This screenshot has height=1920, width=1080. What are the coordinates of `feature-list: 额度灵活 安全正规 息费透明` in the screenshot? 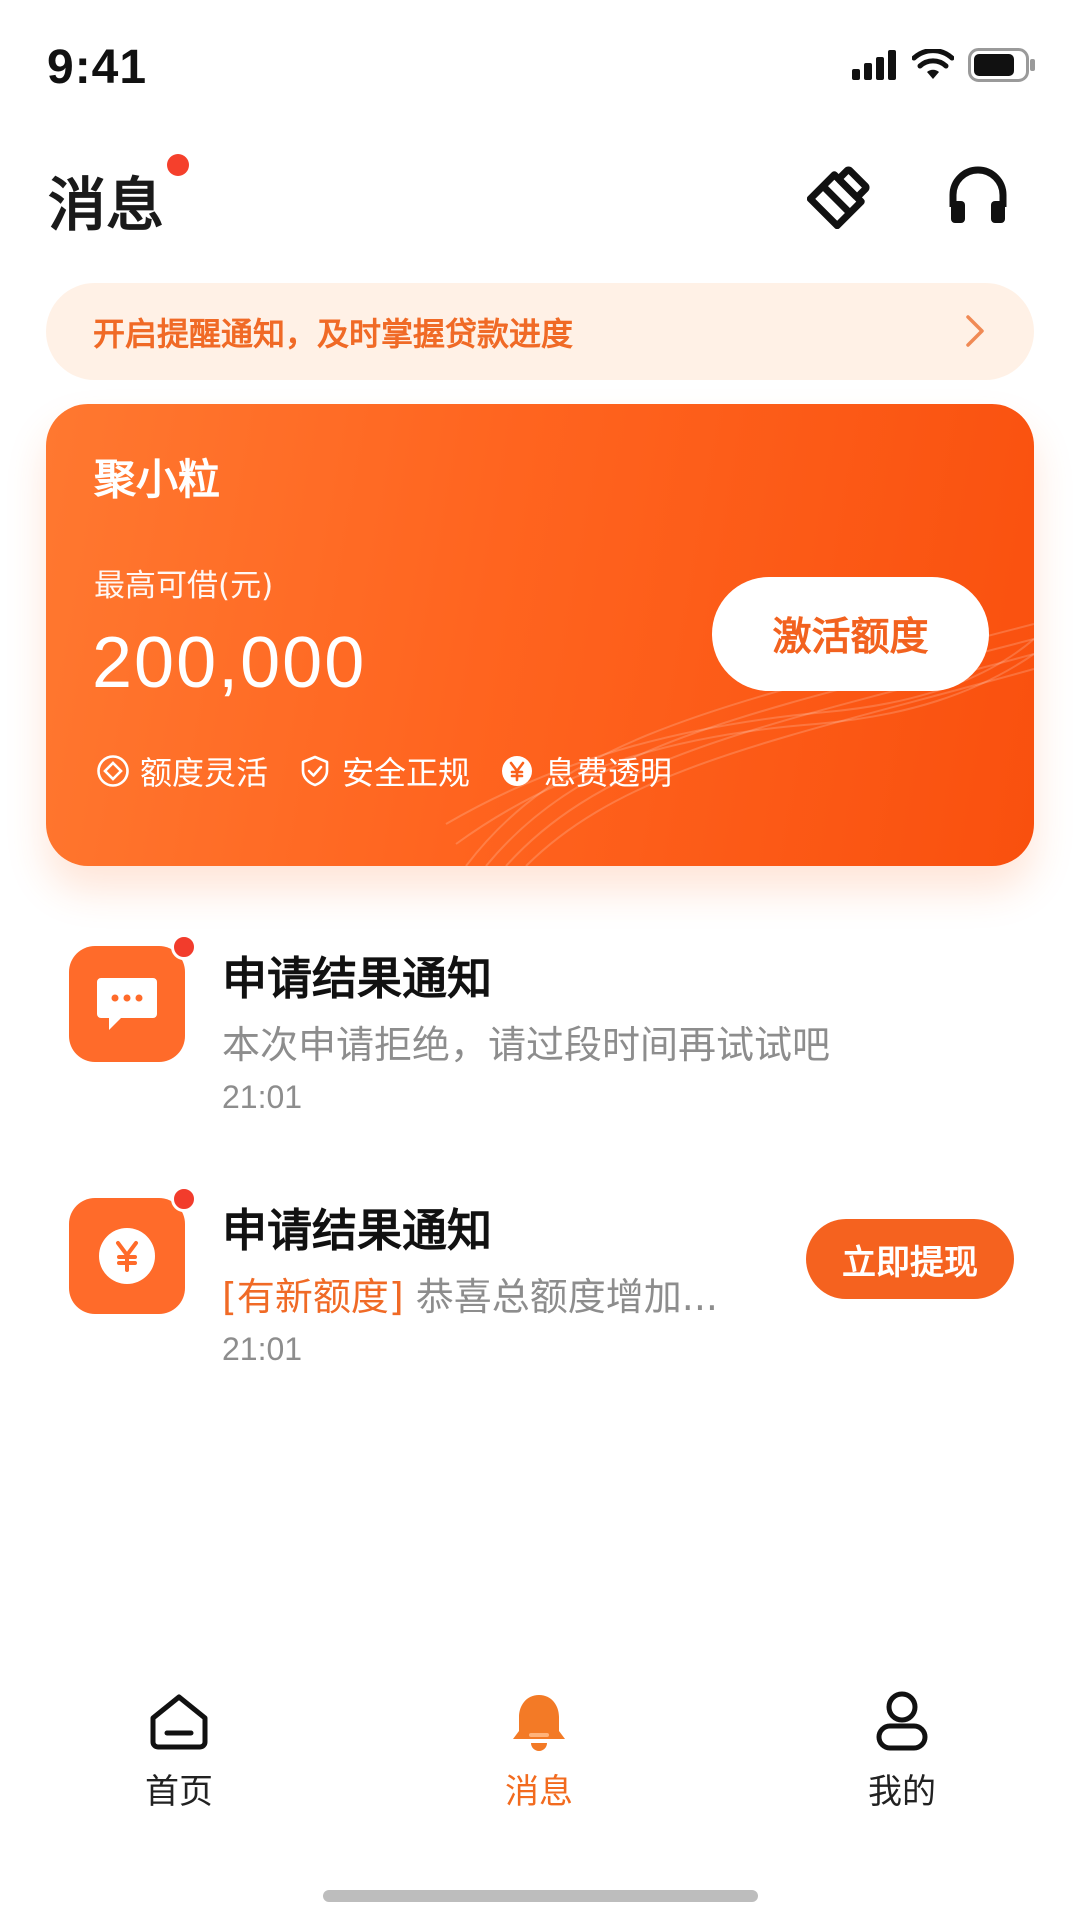 It's located at (384, 771).